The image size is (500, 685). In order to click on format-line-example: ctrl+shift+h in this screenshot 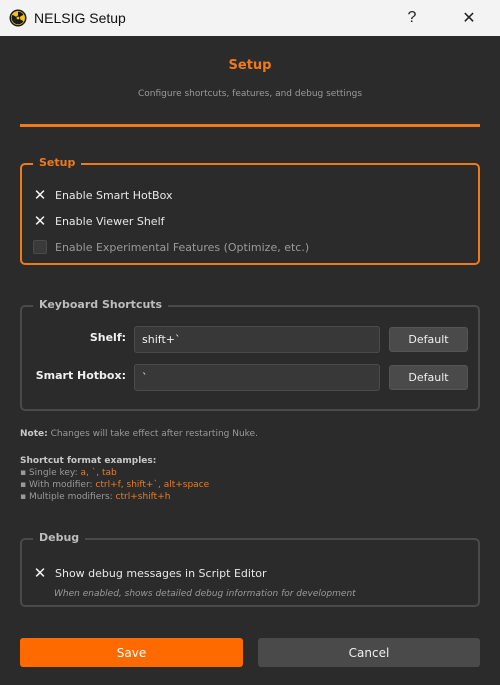, I will do `click(143, 497)`.